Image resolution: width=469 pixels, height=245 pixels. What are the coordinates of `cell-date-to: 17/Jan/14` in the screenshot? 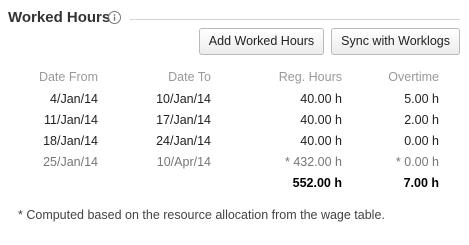 It's located at (183, 119).